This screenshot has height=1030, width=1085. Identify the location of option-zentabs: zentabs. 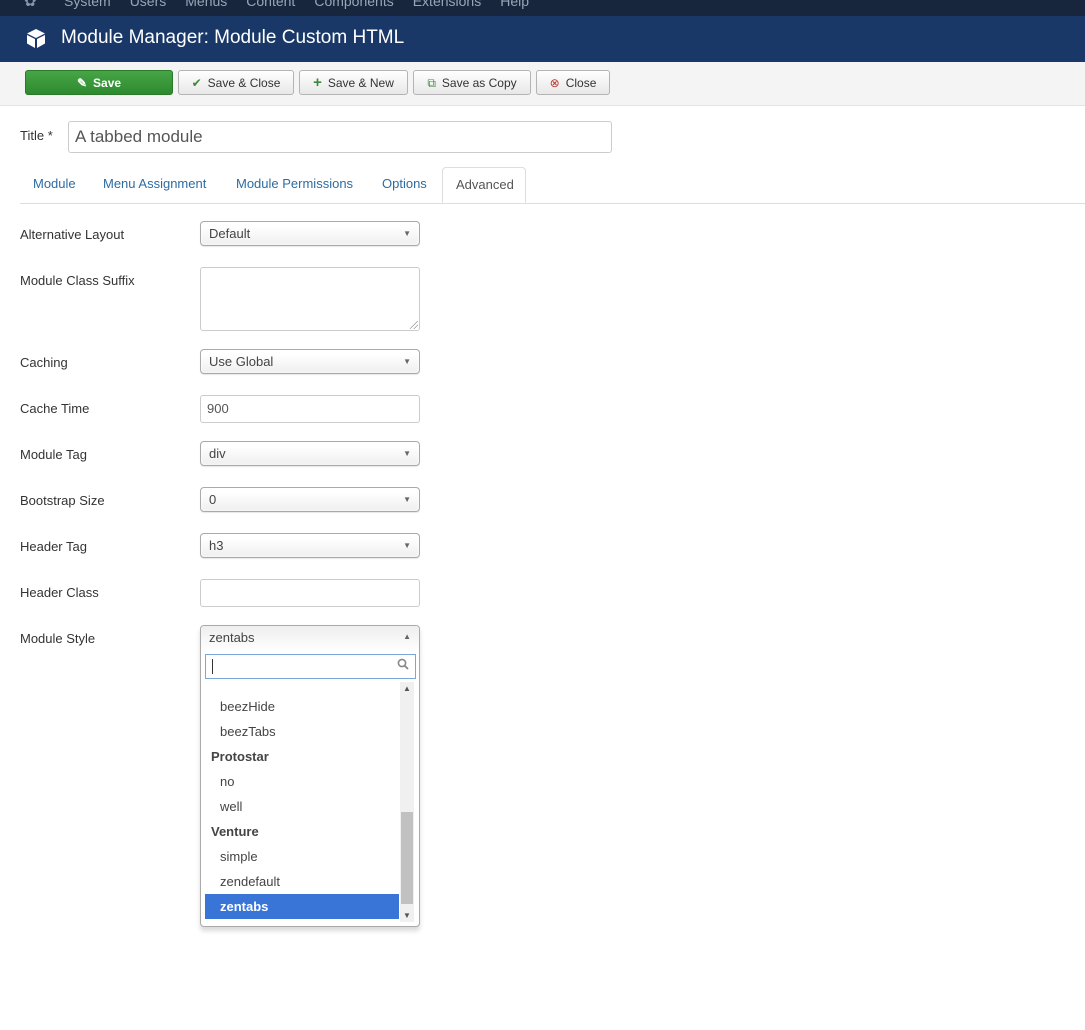
(302, 906).